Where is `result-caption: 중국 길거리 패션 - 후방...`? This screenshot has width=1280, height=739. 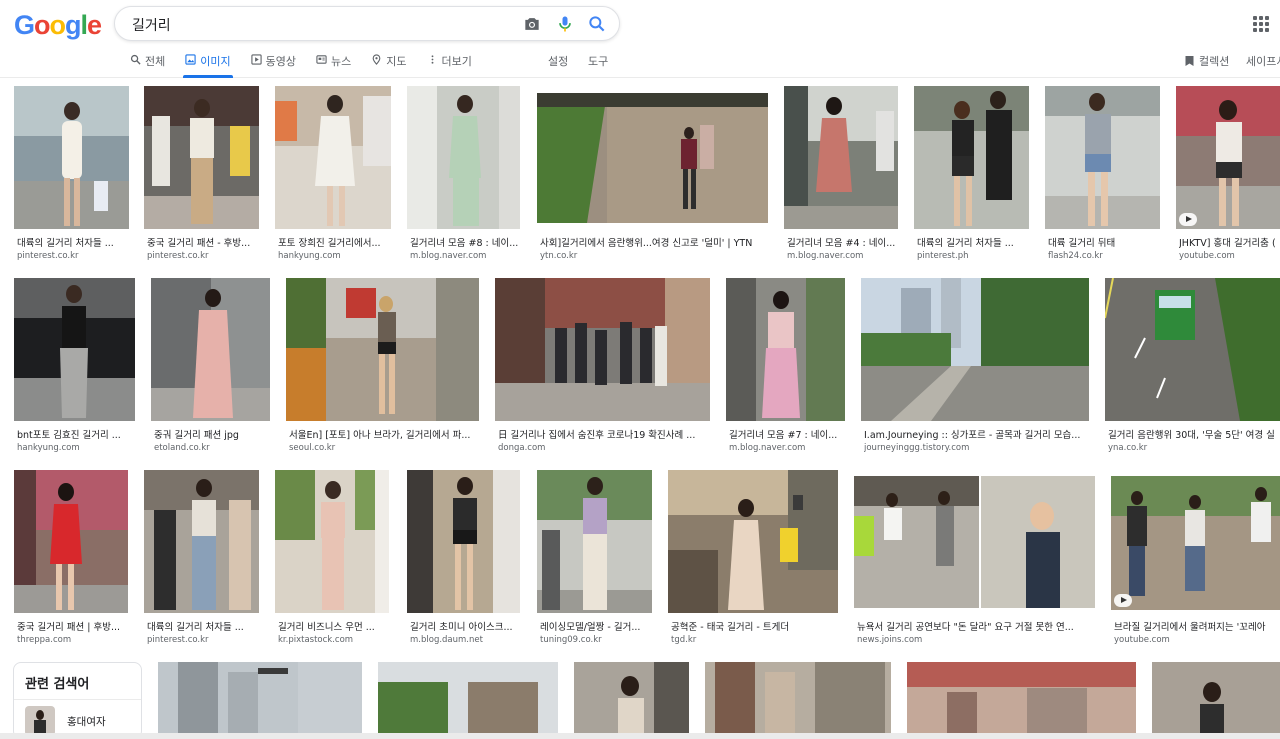 result-caption: 중국 길거리 패션 - 후방... is located at coordinates (203, 242).